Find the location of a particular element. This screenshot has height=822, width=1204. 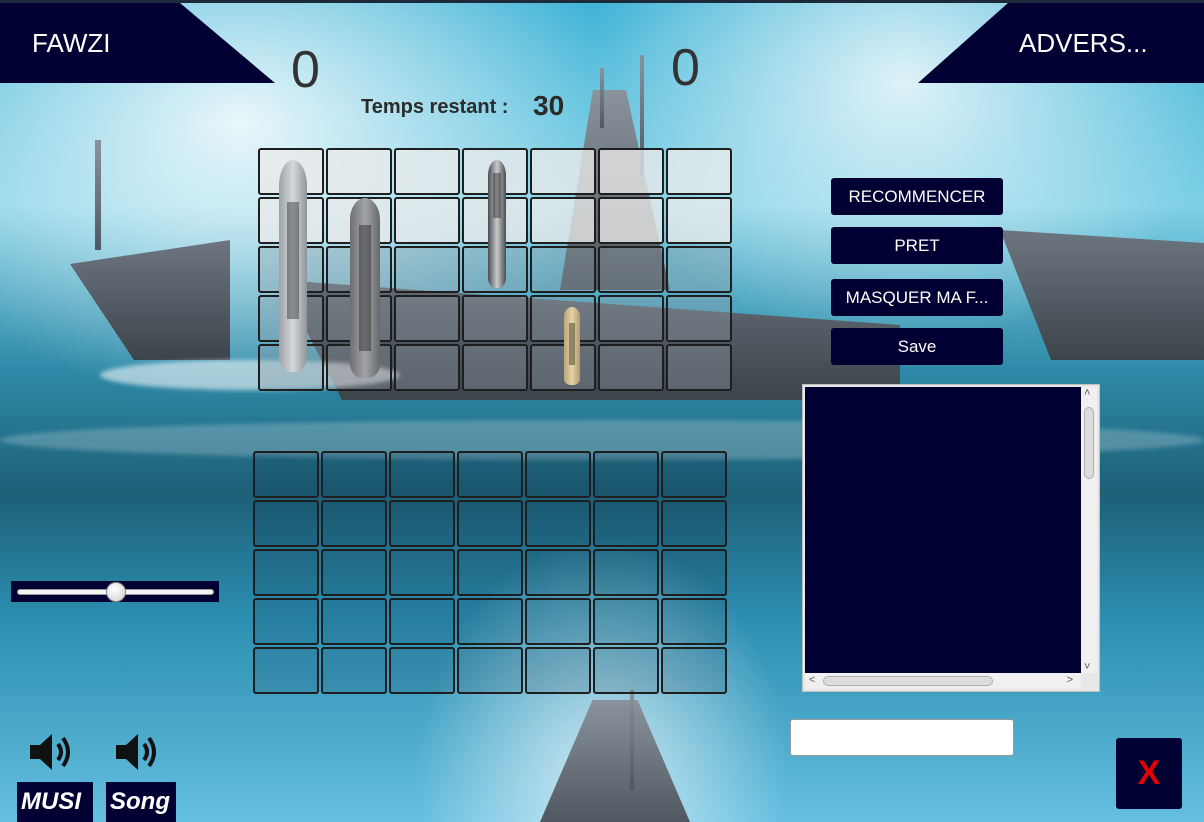

timer-value: 30 is located at coordinates (549, 105).